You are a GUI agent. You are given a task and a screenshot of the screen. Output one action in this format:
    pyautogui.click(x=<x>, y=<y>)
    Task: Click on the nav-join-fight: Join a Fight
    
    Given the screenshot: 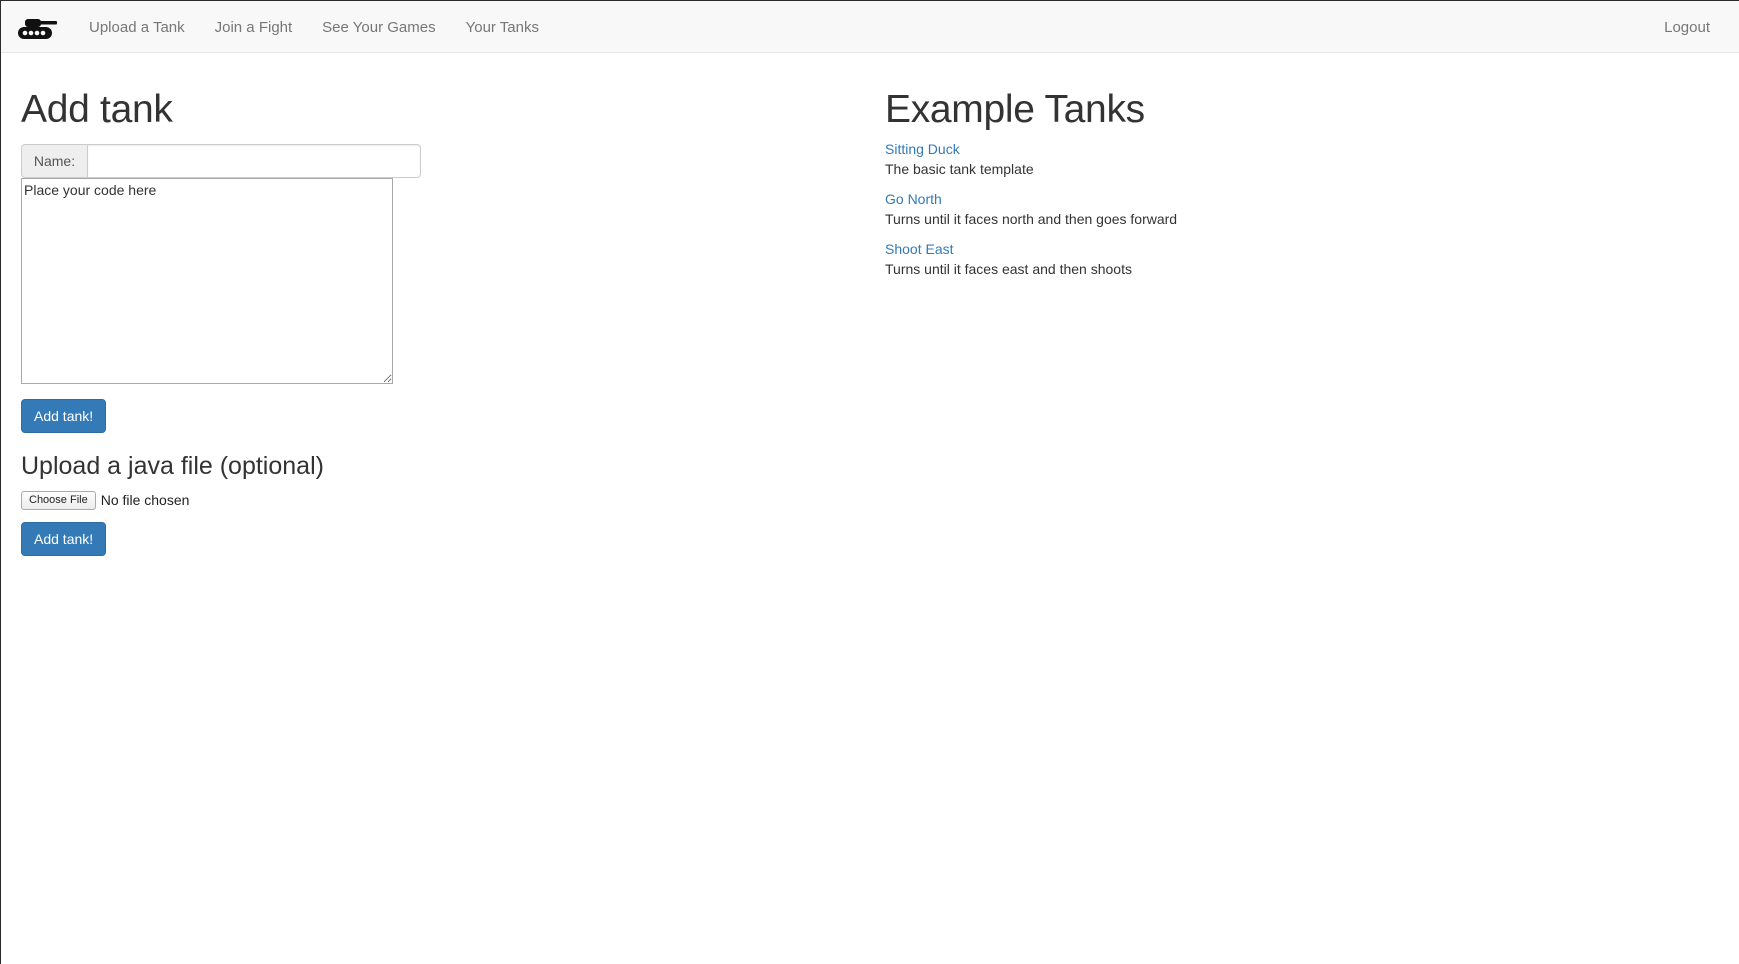 What is the action you would take?
    pyautogui.click(x=254, y=27)
    